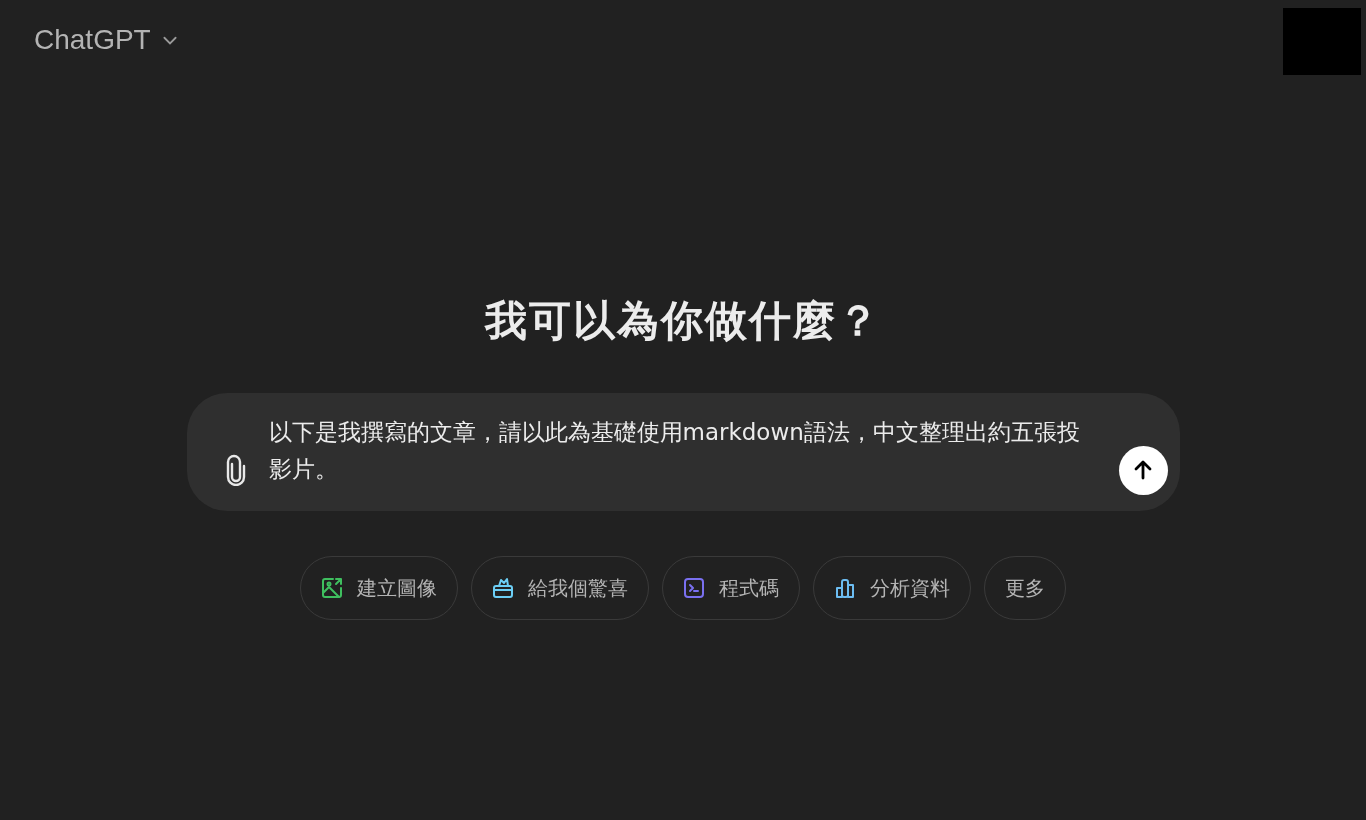 Image resolution: width=1366 pixels, height=820 pixels. Describe the element at coordinates (683, 452) in the screenshot. I see `message-composer: 以下是我撰寫的文章，請以此為基礎使用markdown語法，中文整理出約五張投影片。` at that location.